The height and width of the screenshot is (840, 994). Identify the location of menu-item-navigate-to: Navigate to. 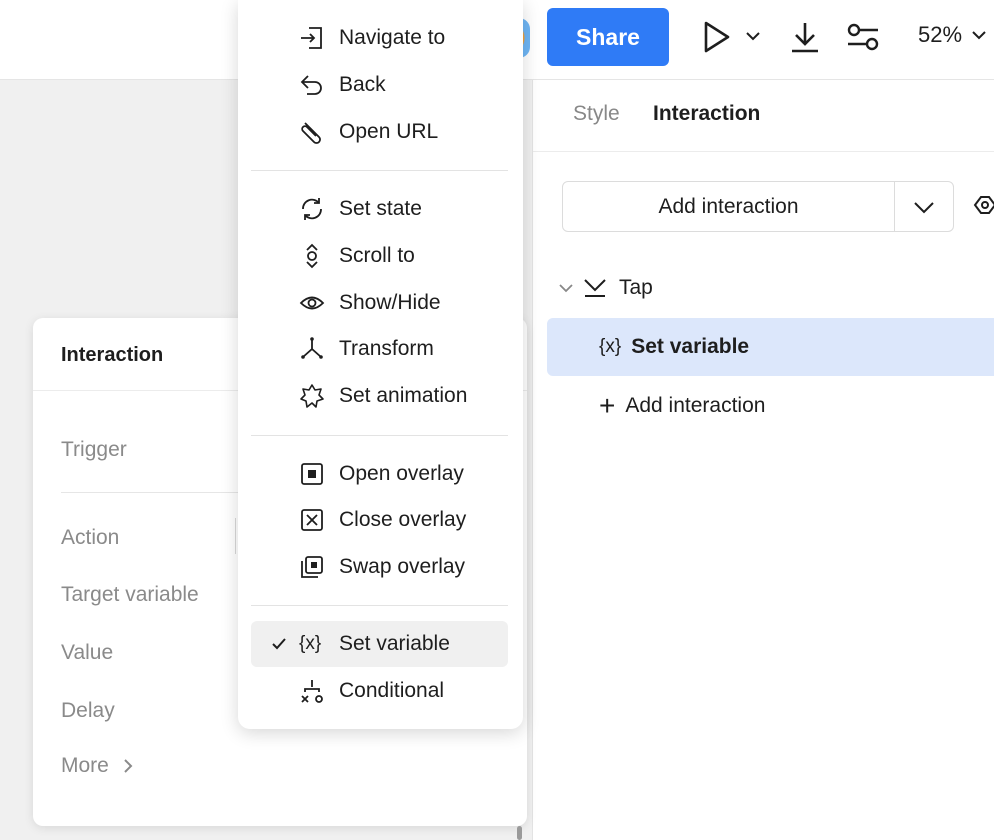
(379, 38).